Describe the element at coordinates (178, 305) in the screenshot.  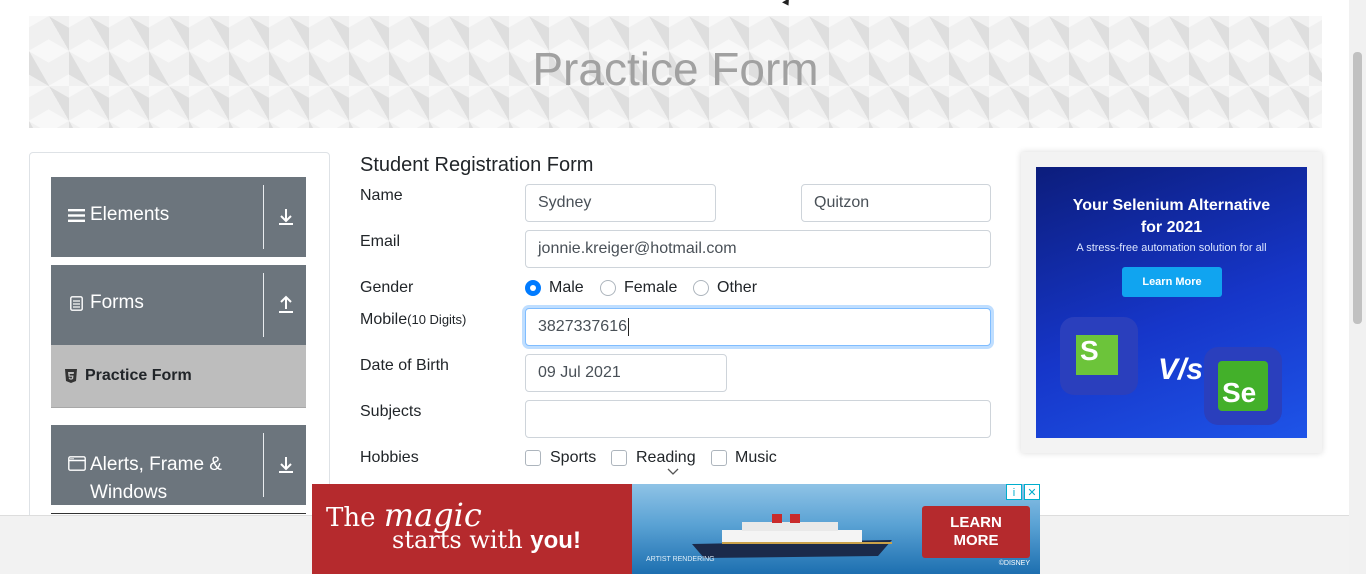
I see `sidebar-group-forms: Forms` at that location.